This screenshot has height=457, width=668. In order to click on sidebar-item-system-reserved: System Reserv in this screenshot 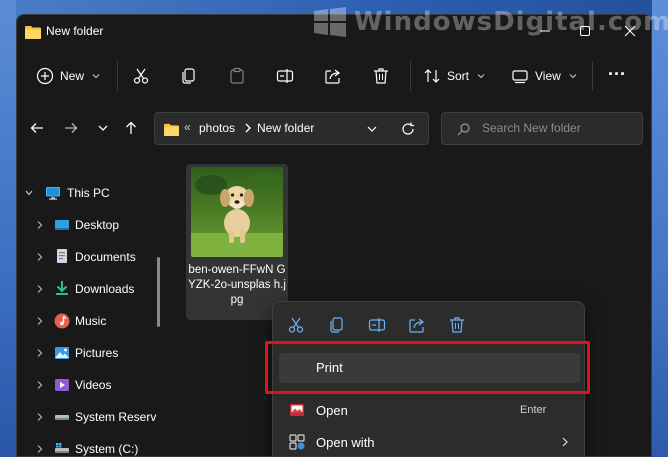, I will do `click(87, 417)`.